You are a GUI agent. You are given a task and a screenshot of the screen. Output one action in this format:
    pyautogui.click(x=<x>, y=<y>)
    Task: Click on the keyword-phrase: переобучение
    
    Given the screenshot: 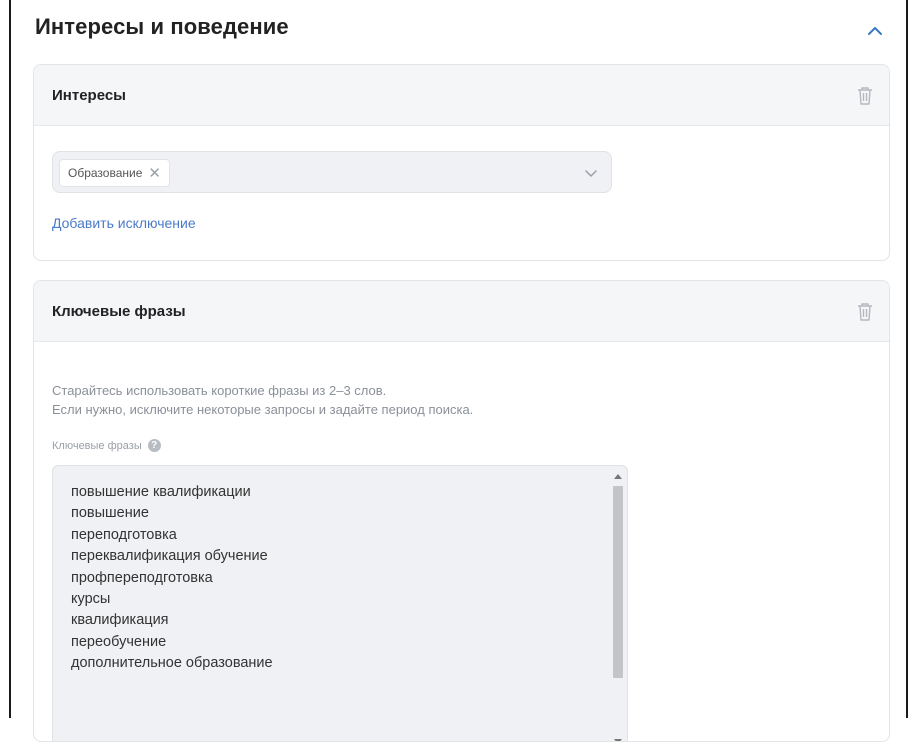 What is the action you would take?
    pyautogui.click(x=119, y=641)
    